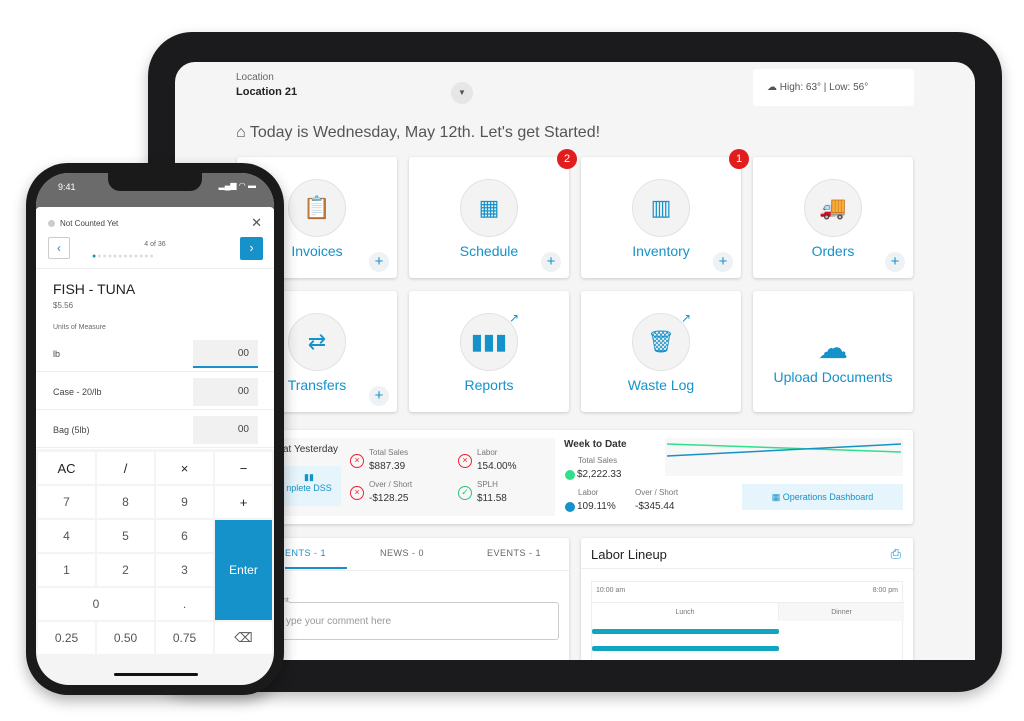 Image resolution: width=1024 pixels, height=721 pixels. I want to click on tab-comments: ENTS - 1, so click(305, 553).